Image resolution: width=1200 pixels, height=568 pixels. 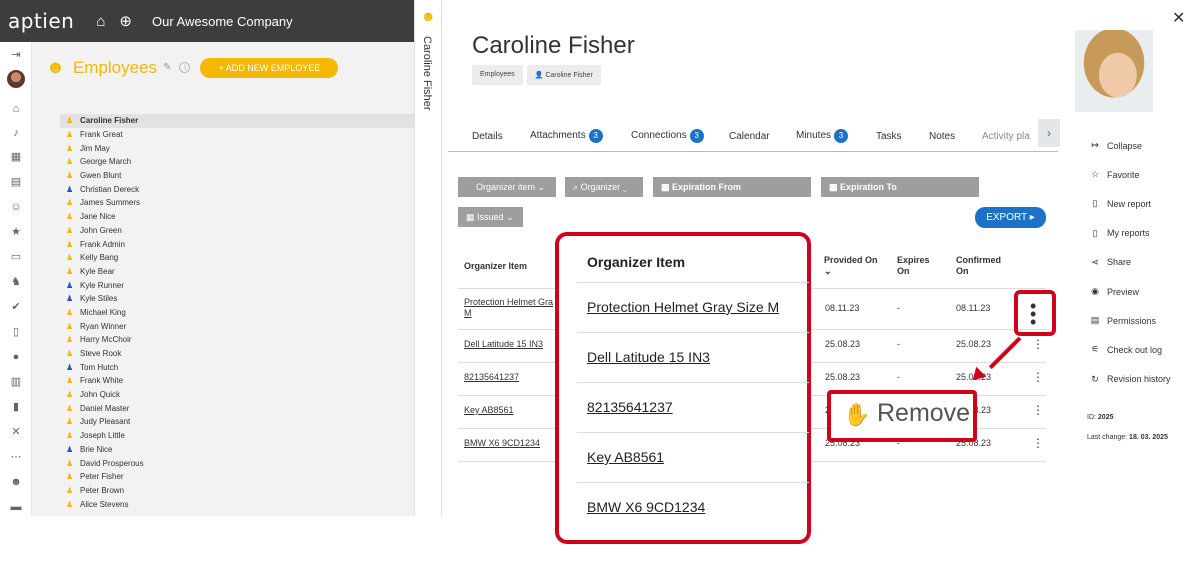 What do you see at coordinates (1010, 217) in the screenshot?
I see `export-button: EXPORT ▸` at bounding box center [1010, 217].